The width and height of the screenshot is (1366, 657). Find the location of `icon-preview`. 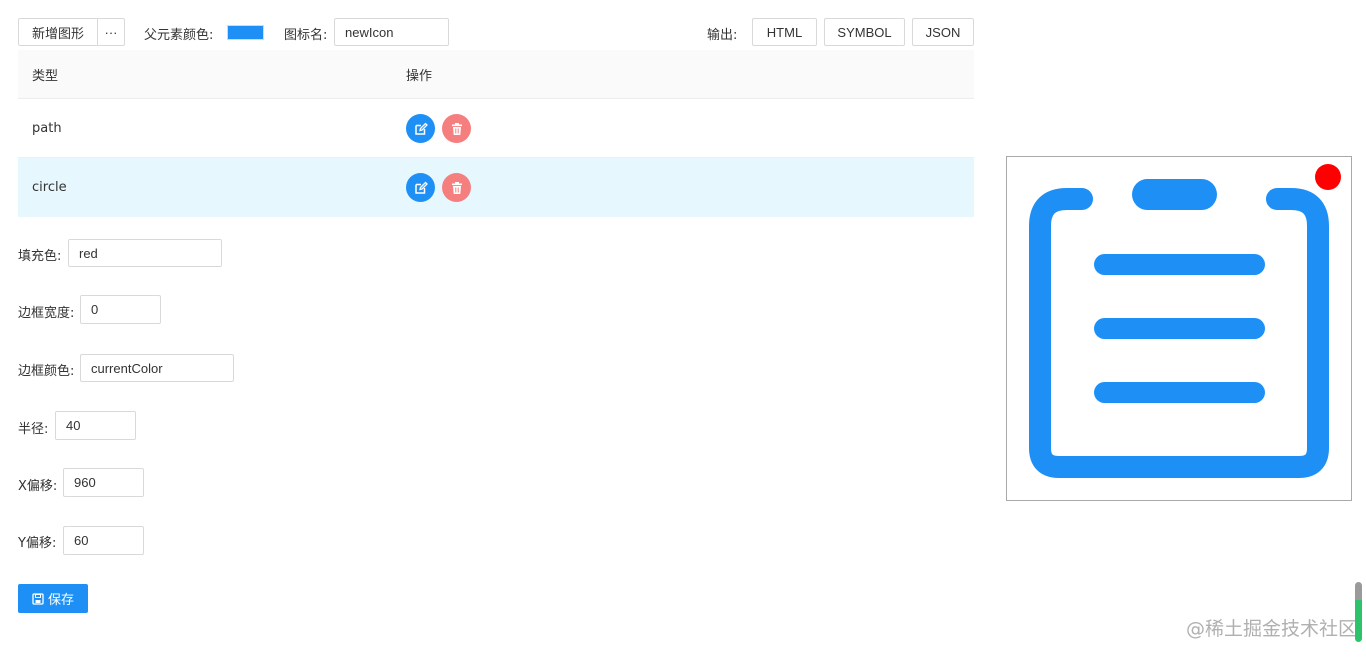

icon-preview is located at coordinates (1179, 328).